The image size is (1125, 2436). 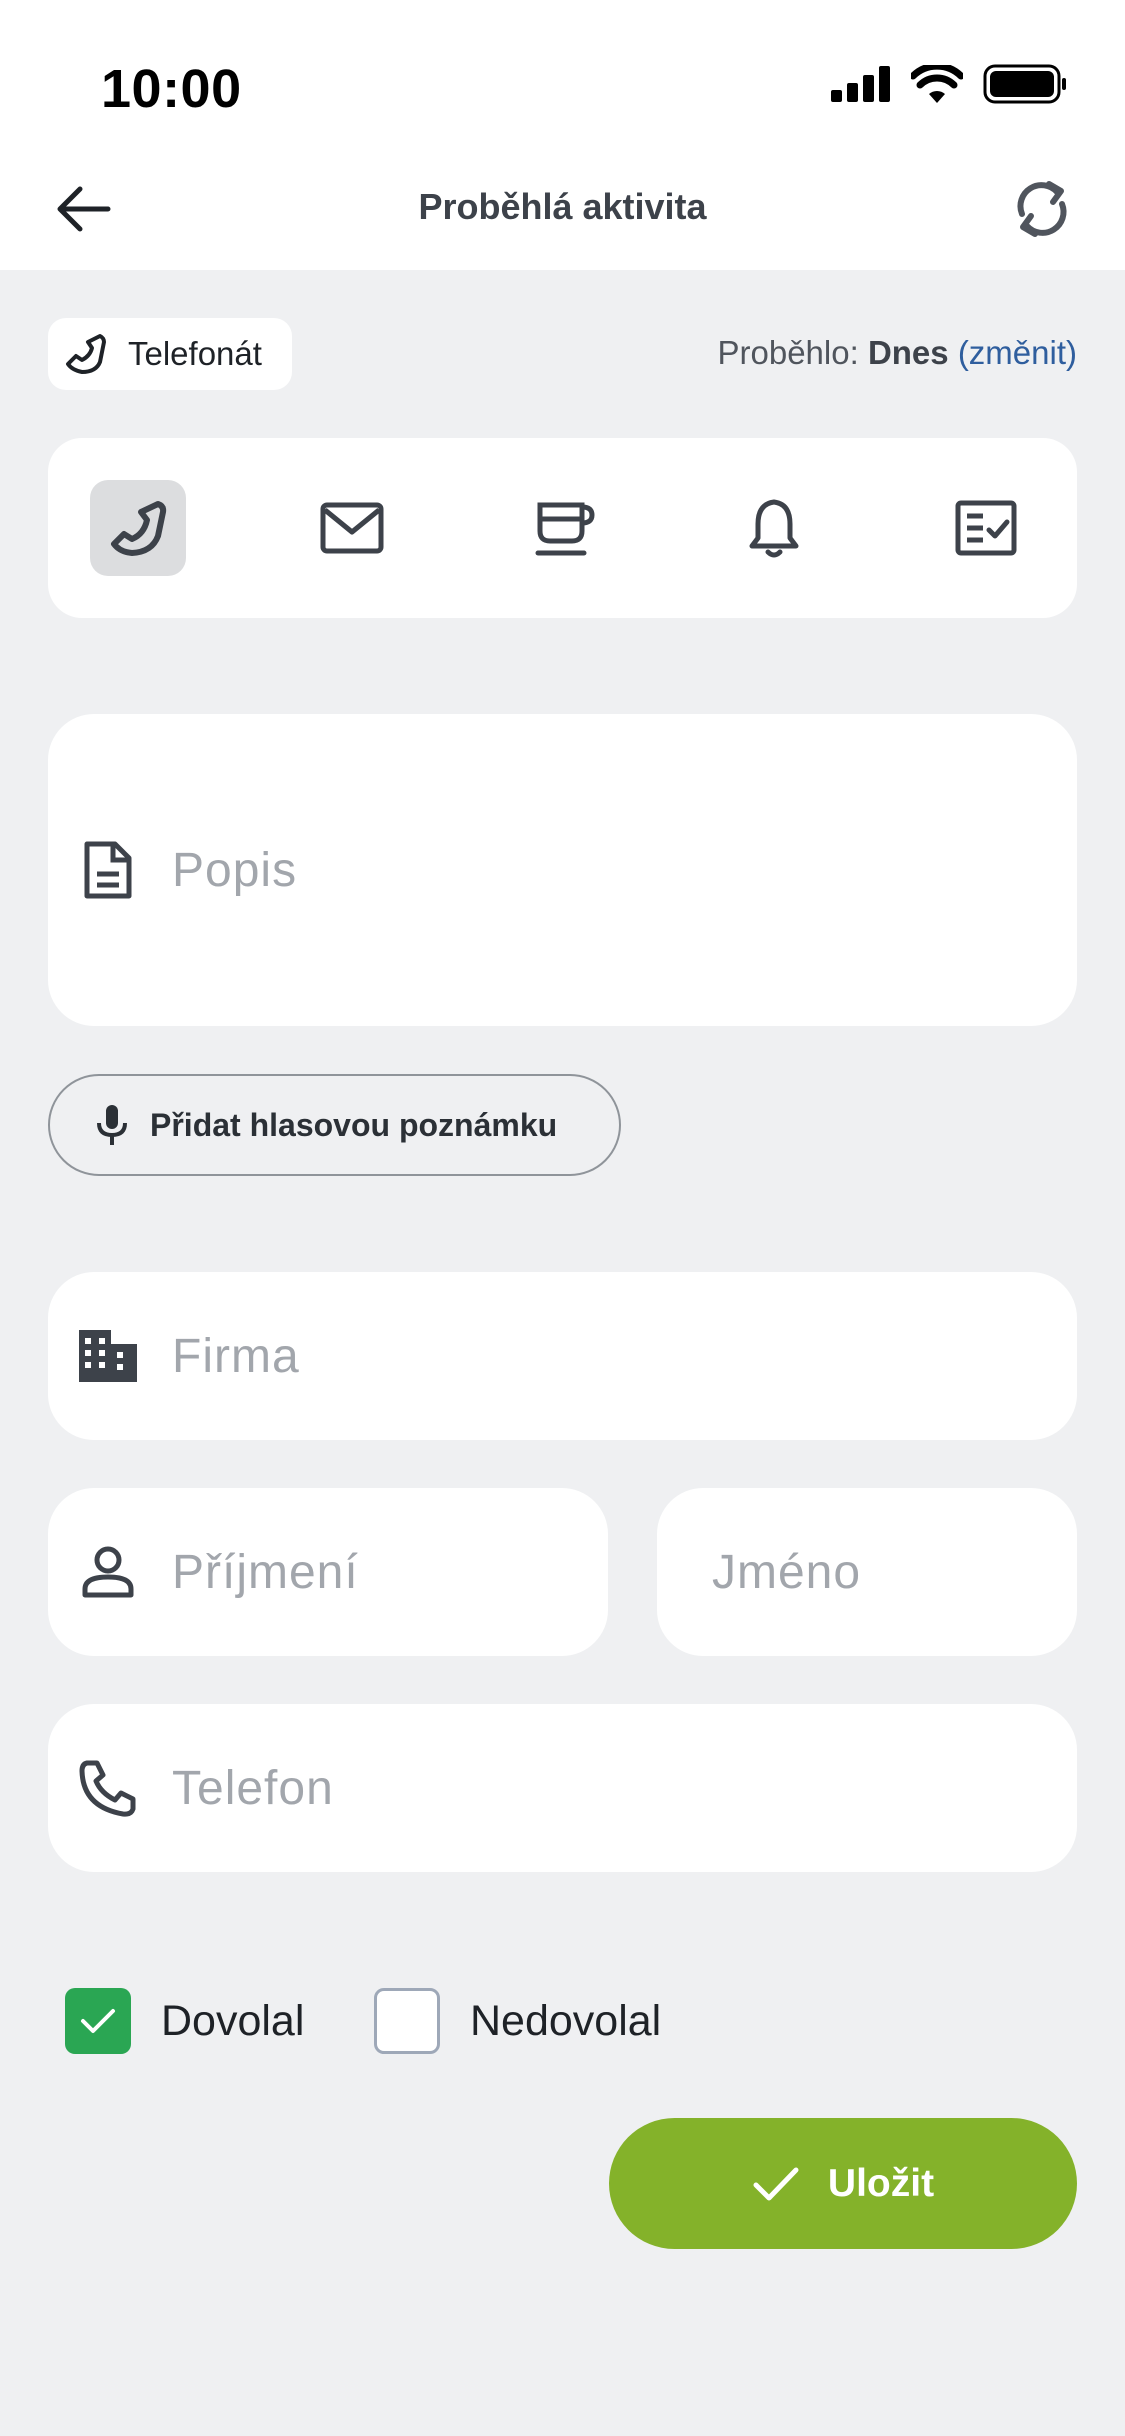 I want to click on voice-note-label: Přidat hlasovou poznámku, so click(x=354, y=1124).